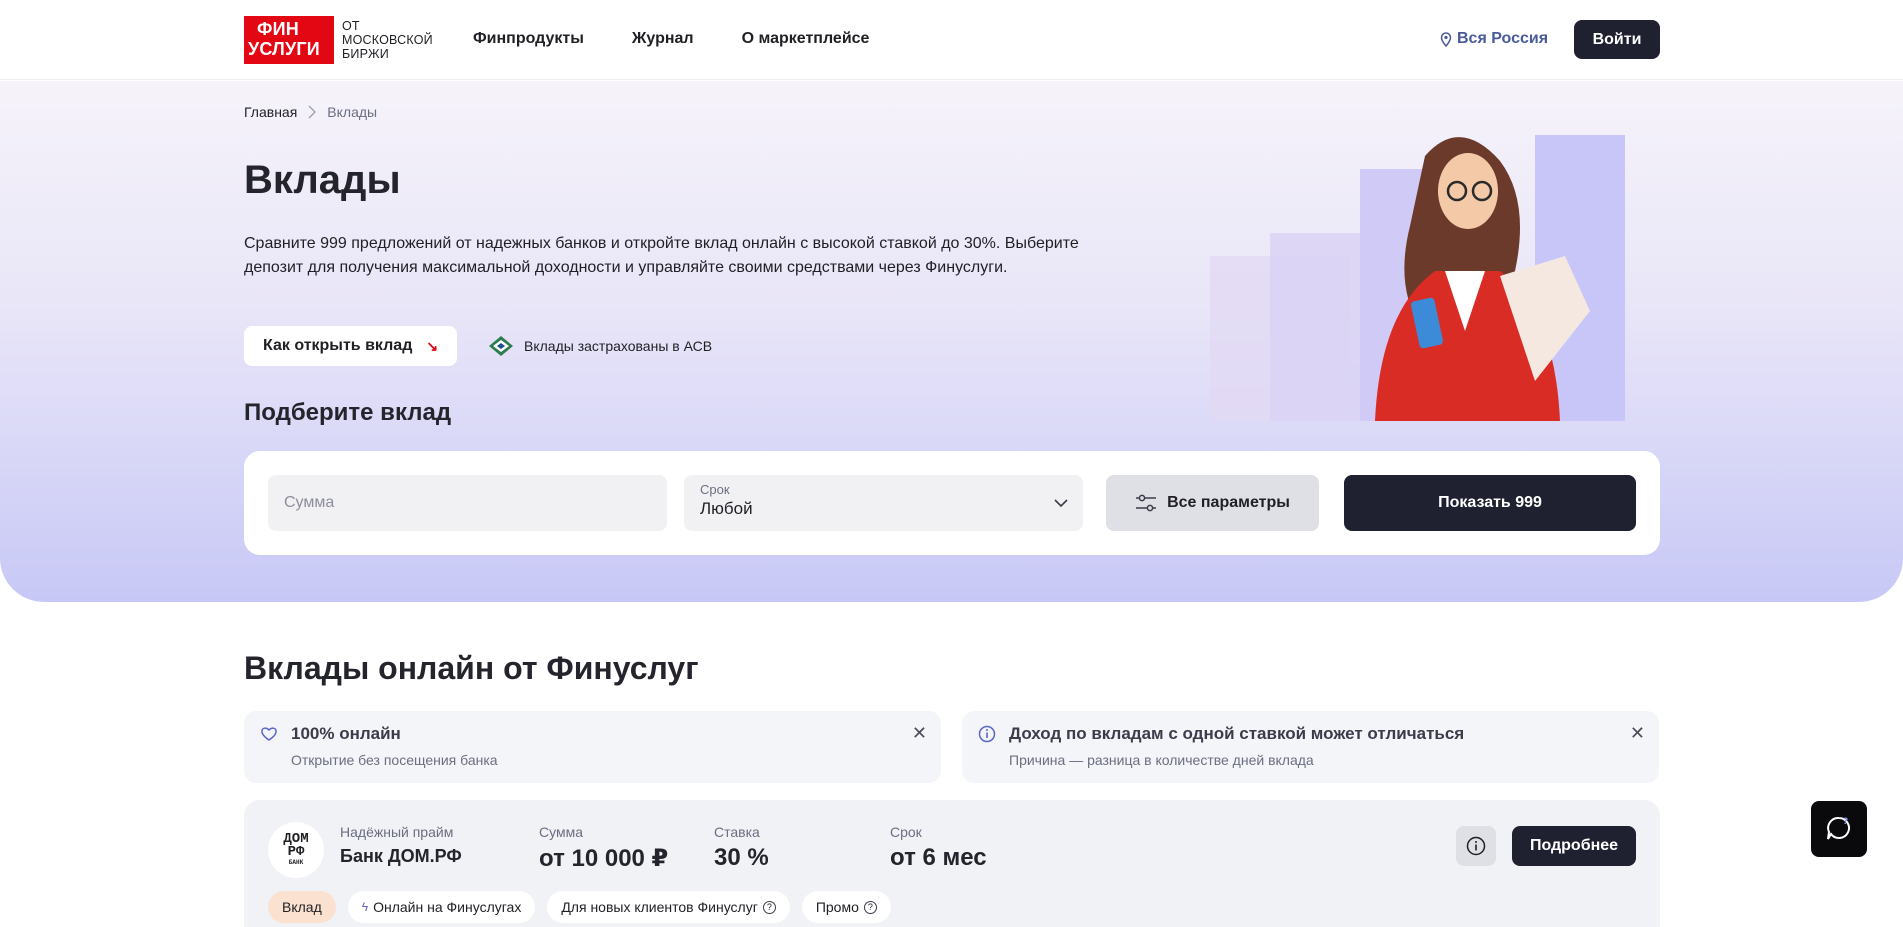 The height and width of the screenshot is (927, 1903). What do you see at coordinates (1061, 503) in the screenshot?
I see `chevron-down-icon` at bounding box center [1061, 503].